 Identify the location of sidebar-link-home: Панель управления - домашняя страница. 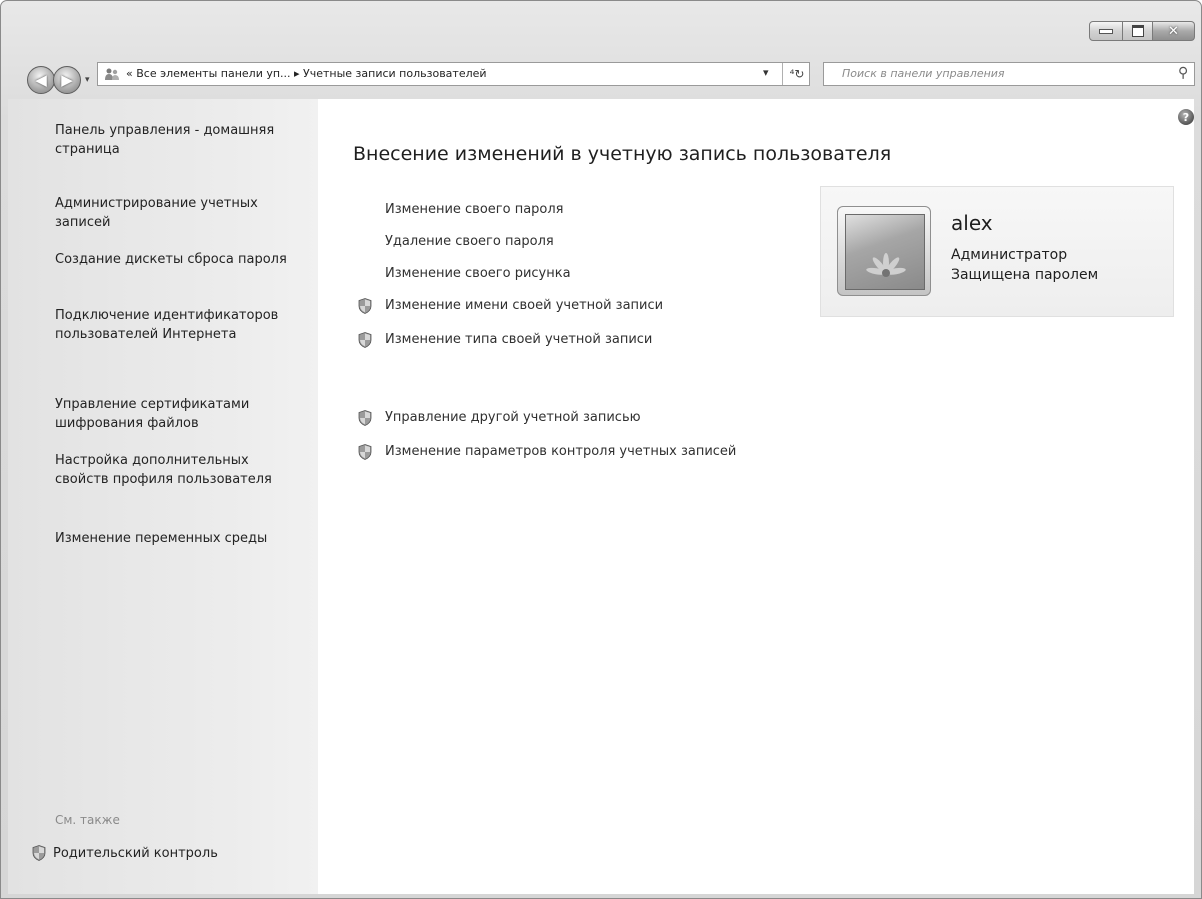
(175, 140).